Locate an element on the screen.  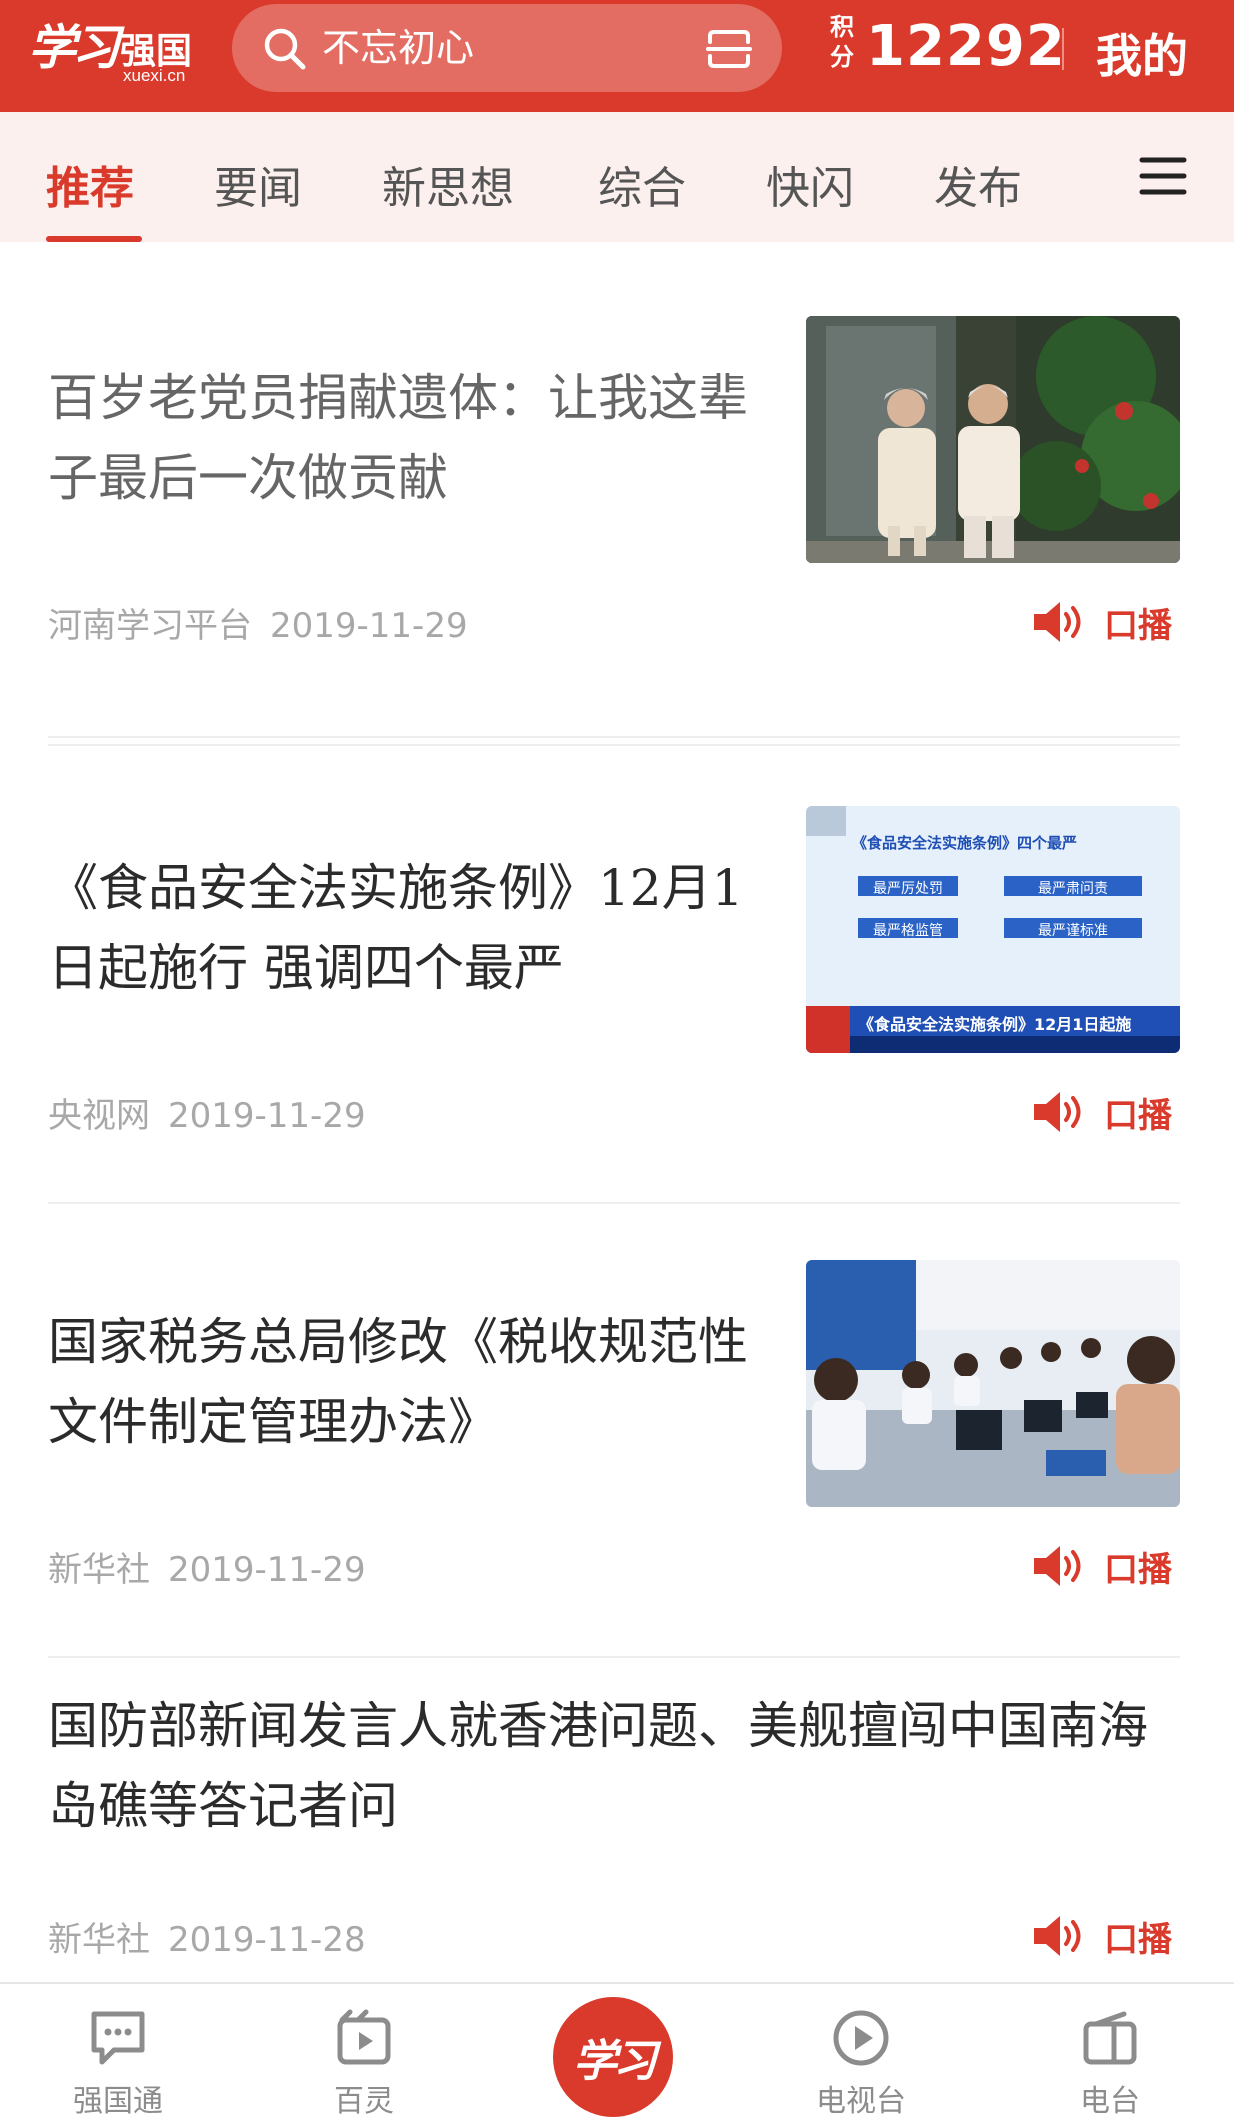
bottom-nav: 强国通 百灵 学习 电视台 电台 is located at coordinates (617, 2052).